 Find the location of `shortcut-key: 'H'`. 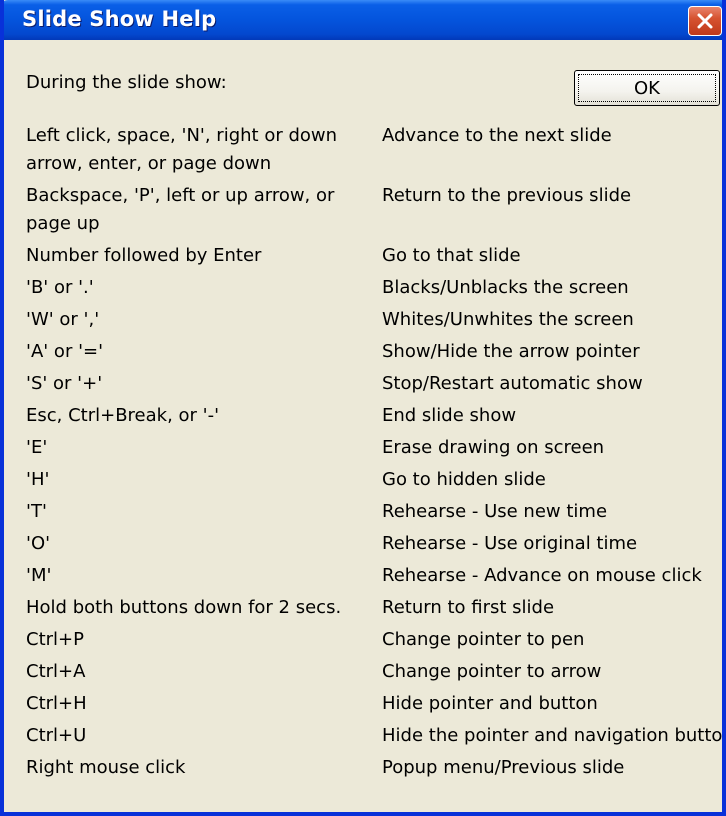

shortcut-key: 'H' is located at coordinates (38, 479).